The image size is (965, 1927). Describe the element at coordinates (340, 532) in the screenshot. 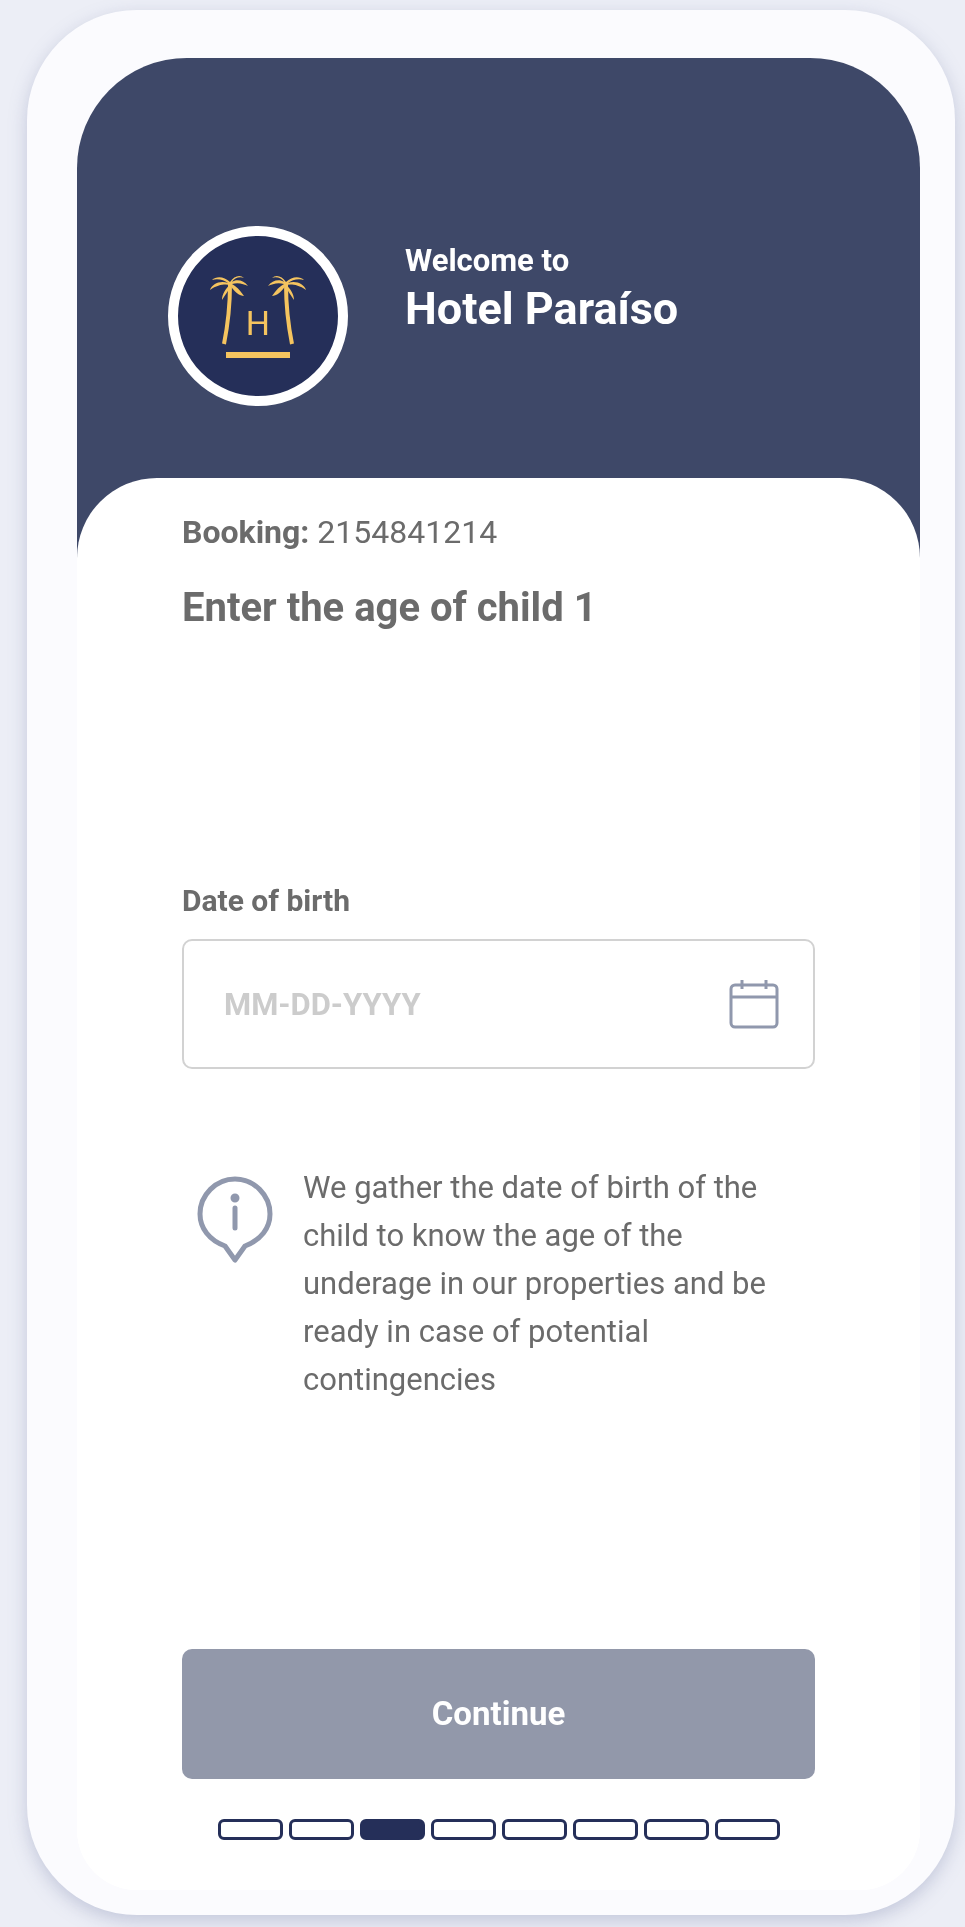

I see `booking-number: Booking: 2154841214` at that location.